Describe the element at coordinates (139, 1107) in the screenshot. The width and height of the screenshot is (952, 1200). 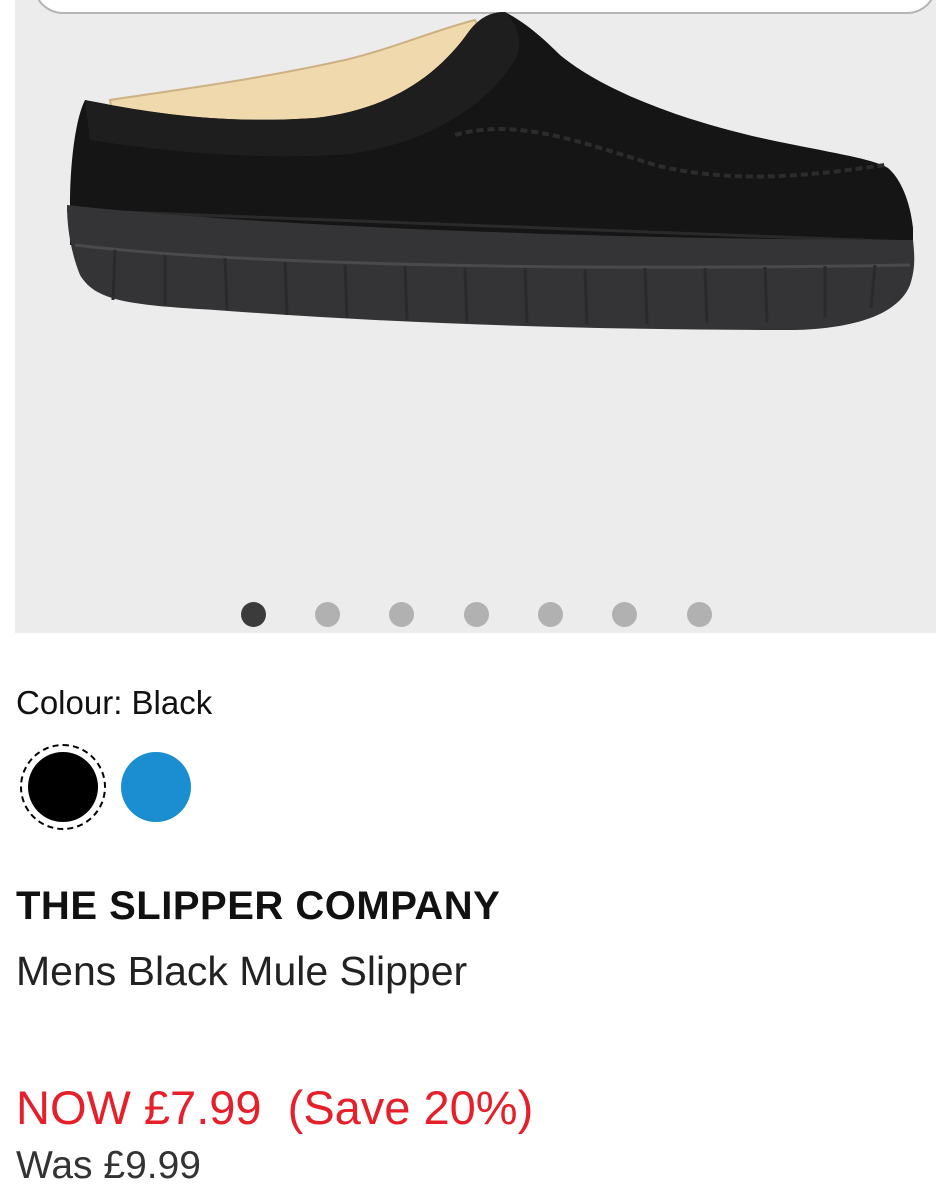
I see `now-price: NOW £7.99` at that location.